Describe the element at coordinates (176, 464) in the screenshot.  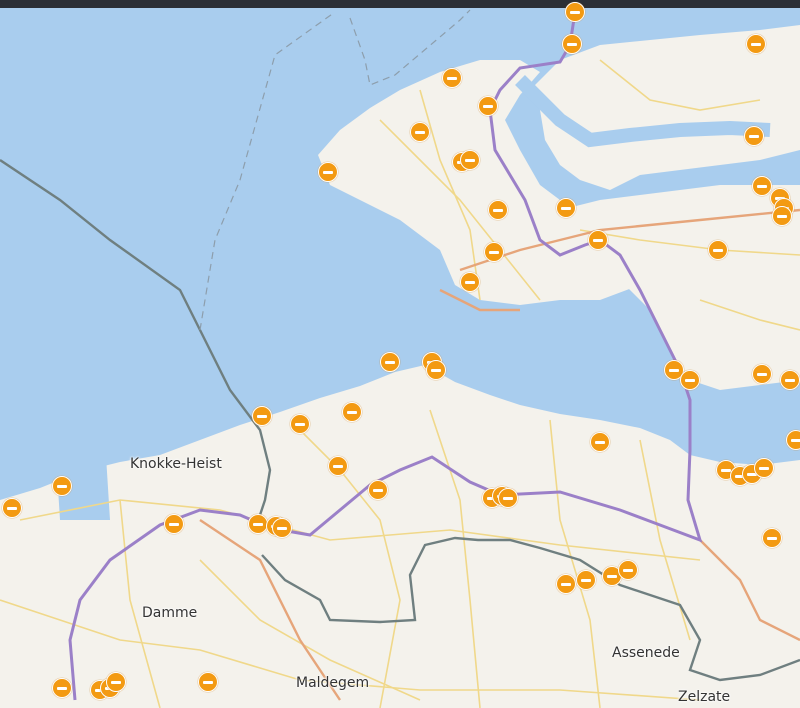
I see `place-label-knokke-heist: Knokke-Heist` at that location.